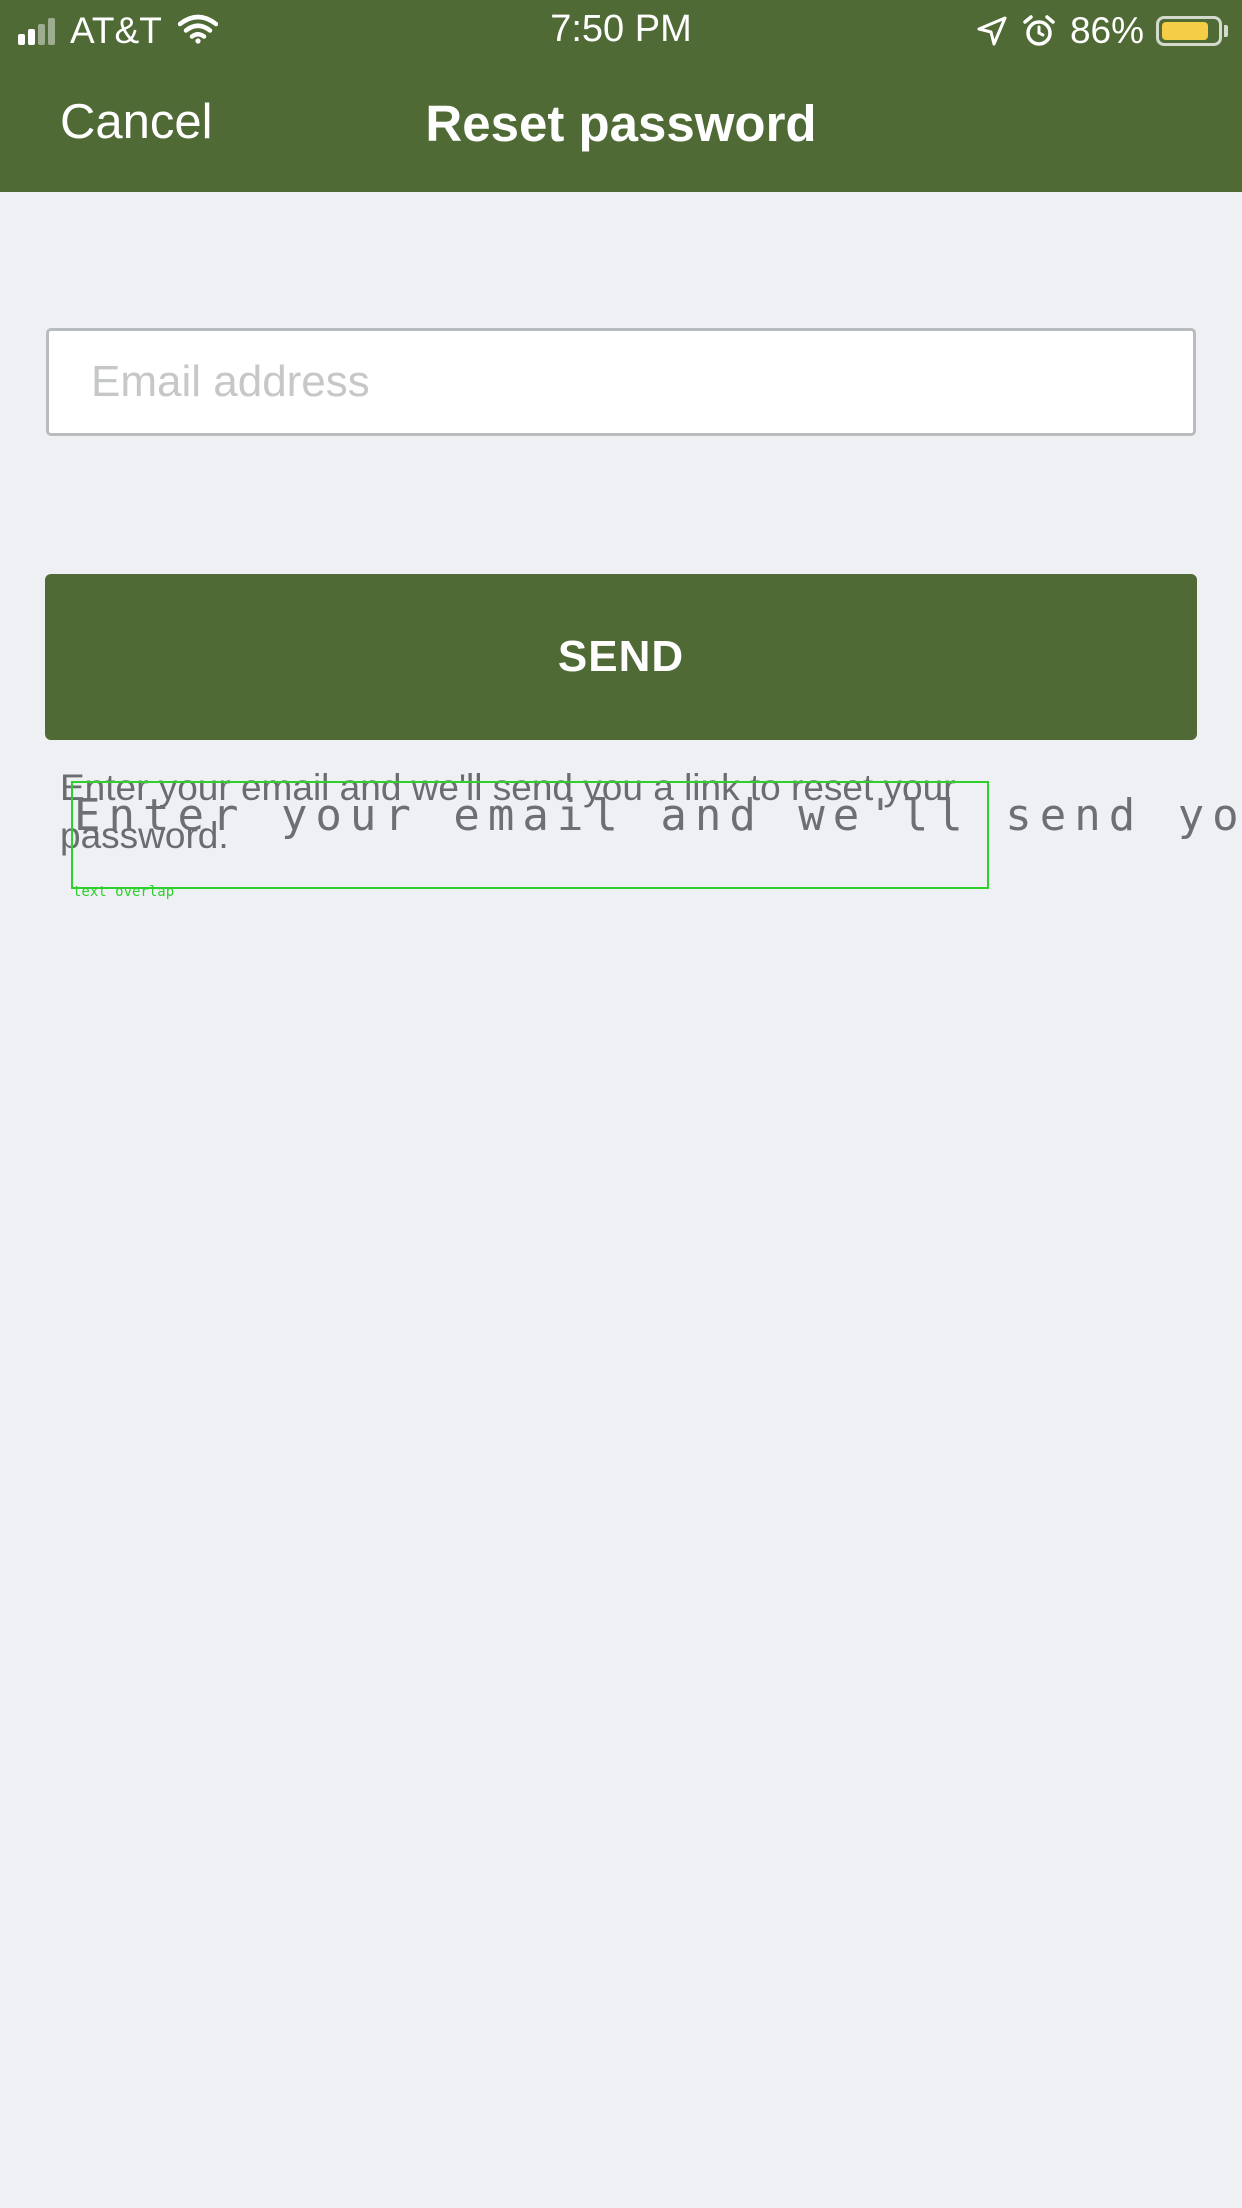 Image resolution: width=1242 pixels, height=2208 pixels. I want to click on overlap-highlight-box, so click(530, 835).